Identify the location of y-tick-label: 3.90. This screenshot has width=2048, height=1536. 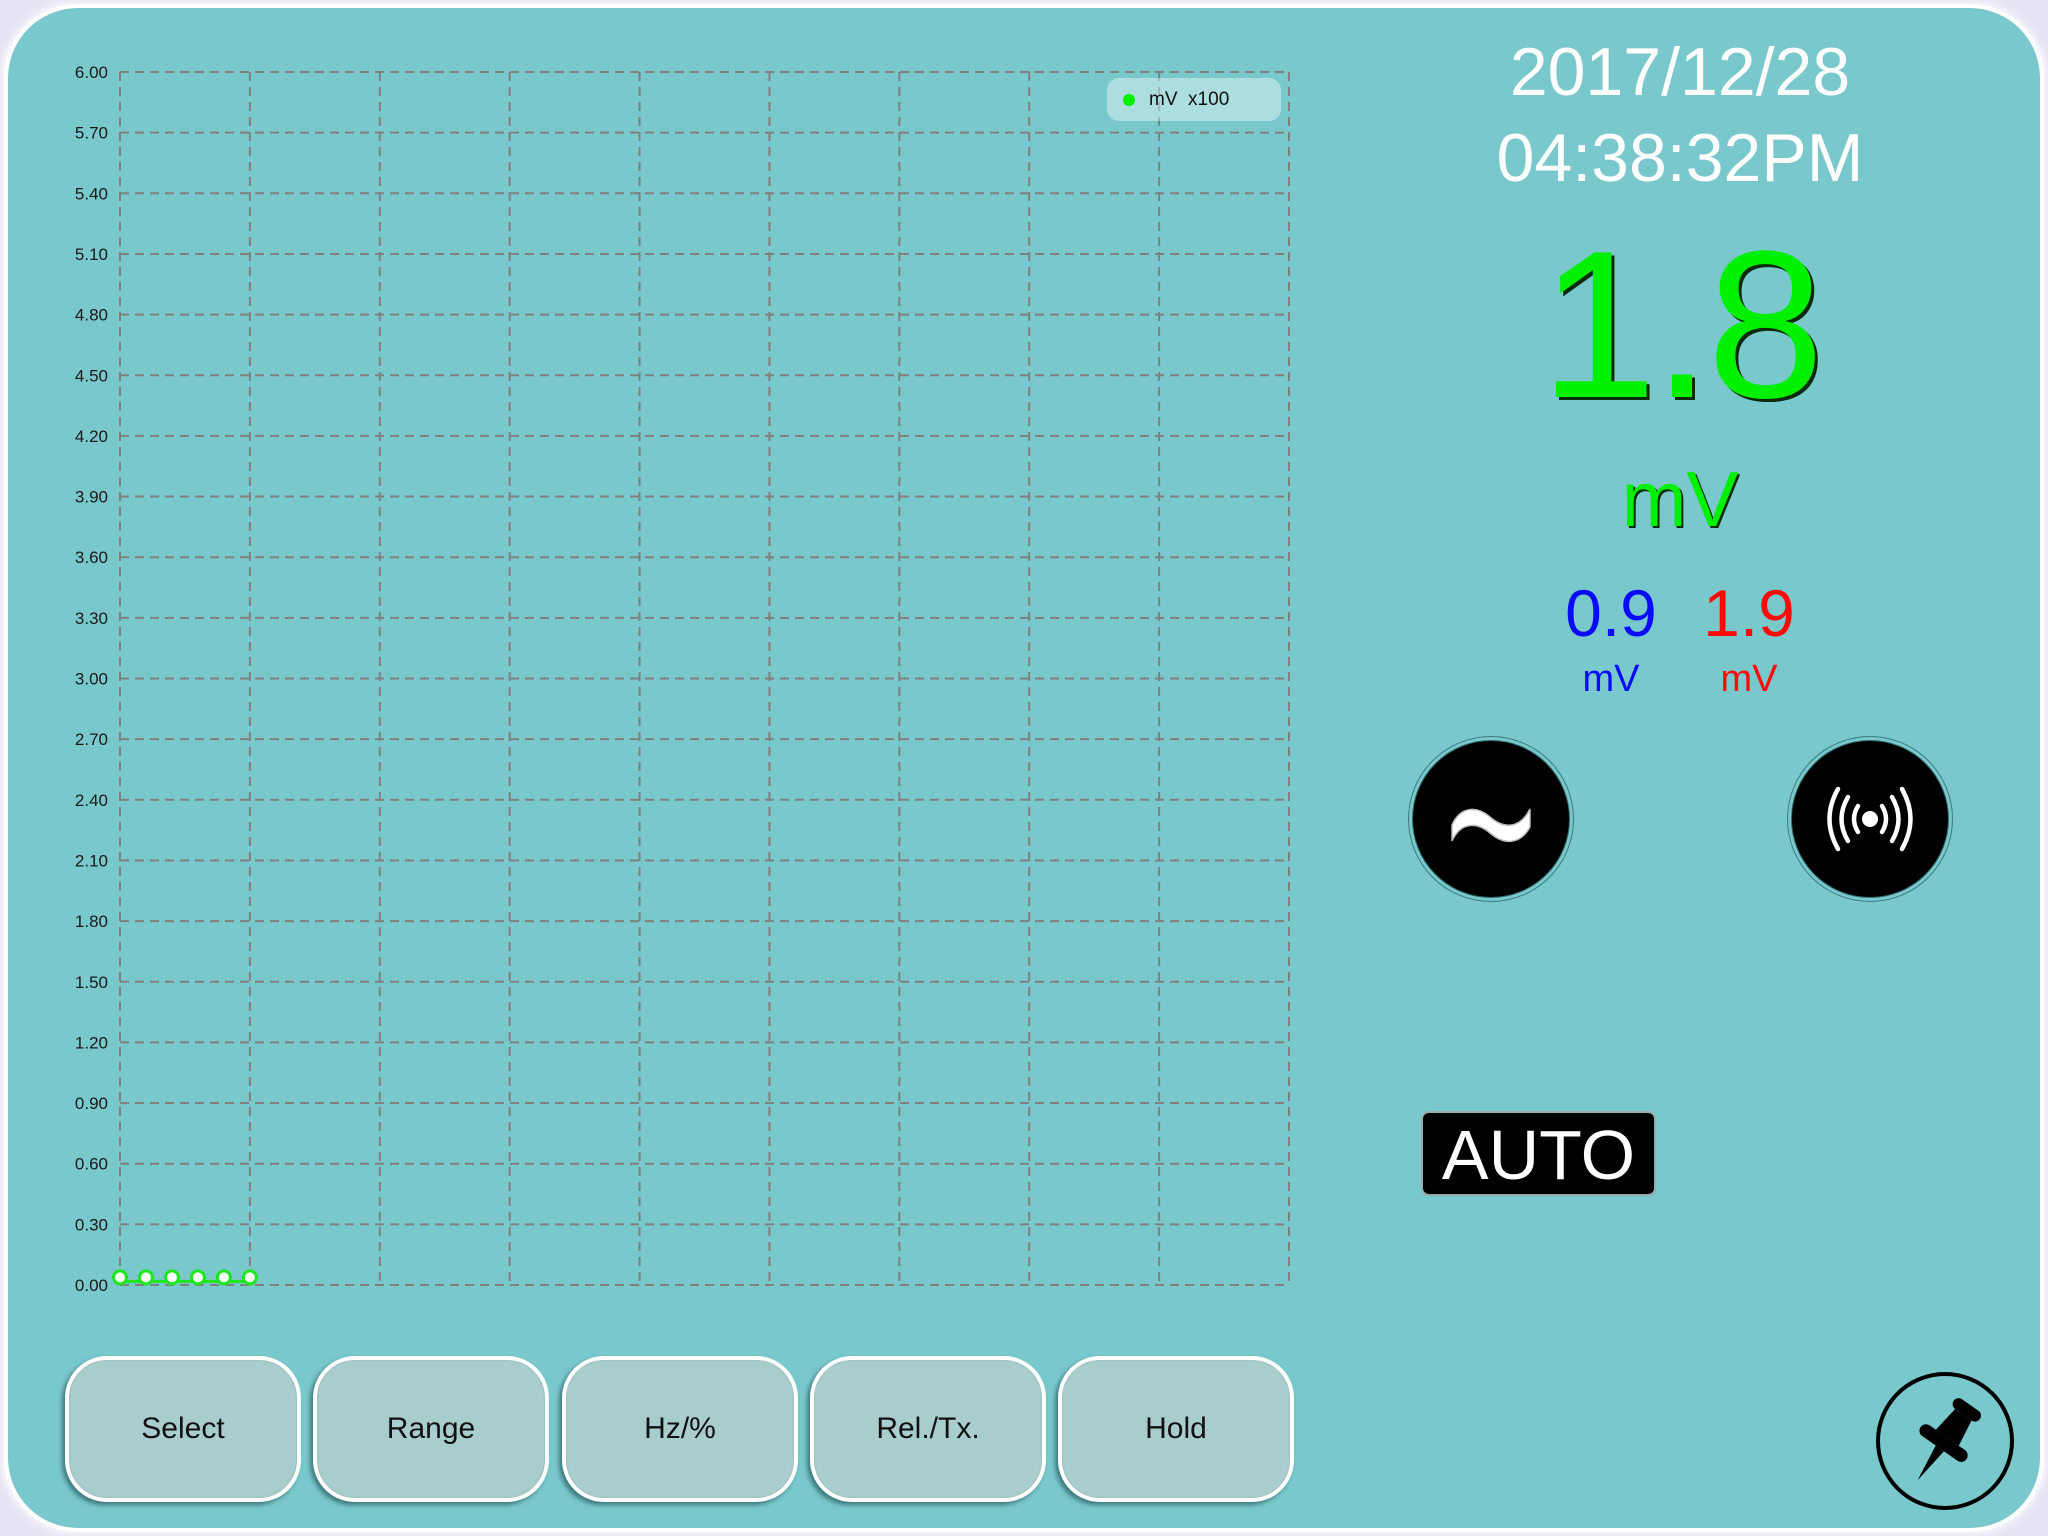
(91, 497).